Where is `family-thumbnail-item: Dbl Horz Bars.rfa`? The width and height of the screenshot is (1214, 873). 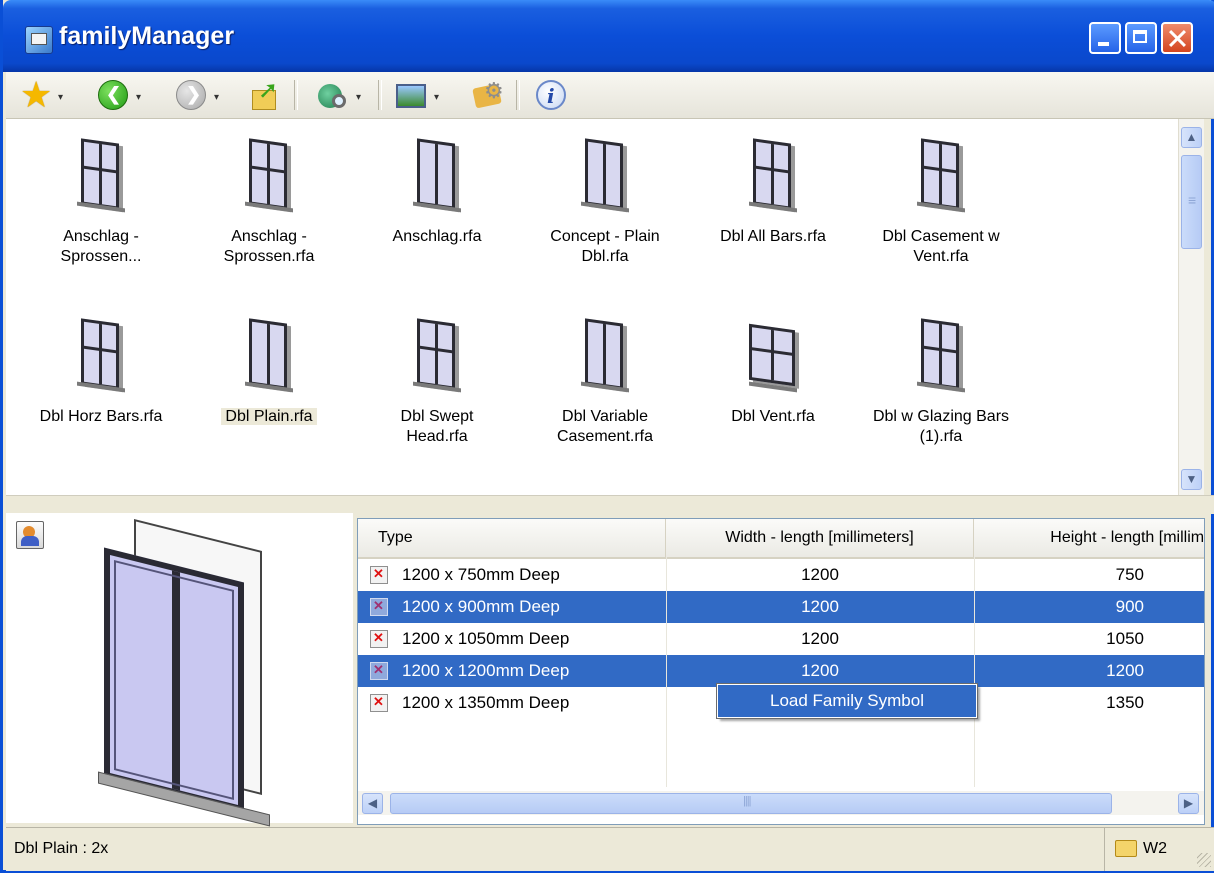
family-thumbnail-item: Dbl Horz Bars.rfa is located at coordinates (101, 371).